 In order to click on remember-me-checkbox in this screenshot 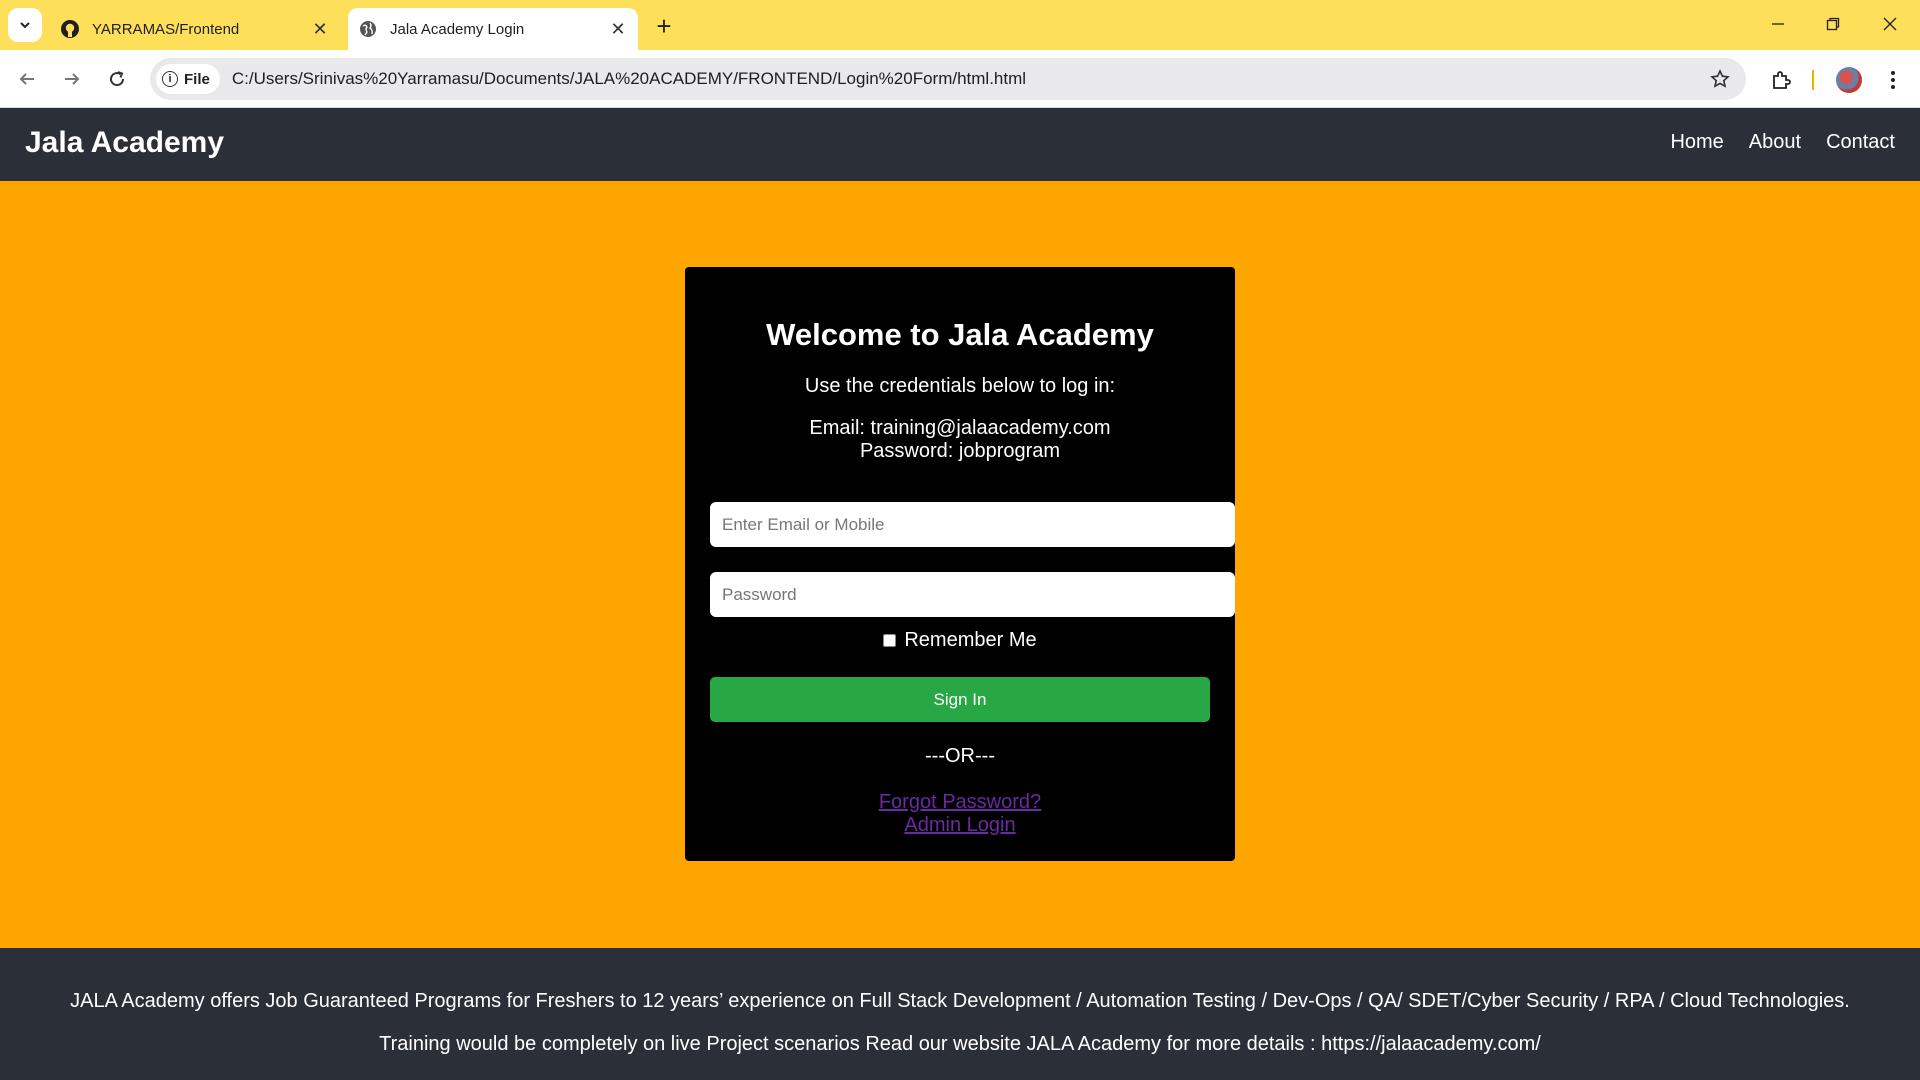, I will do `click(890, 640)`.